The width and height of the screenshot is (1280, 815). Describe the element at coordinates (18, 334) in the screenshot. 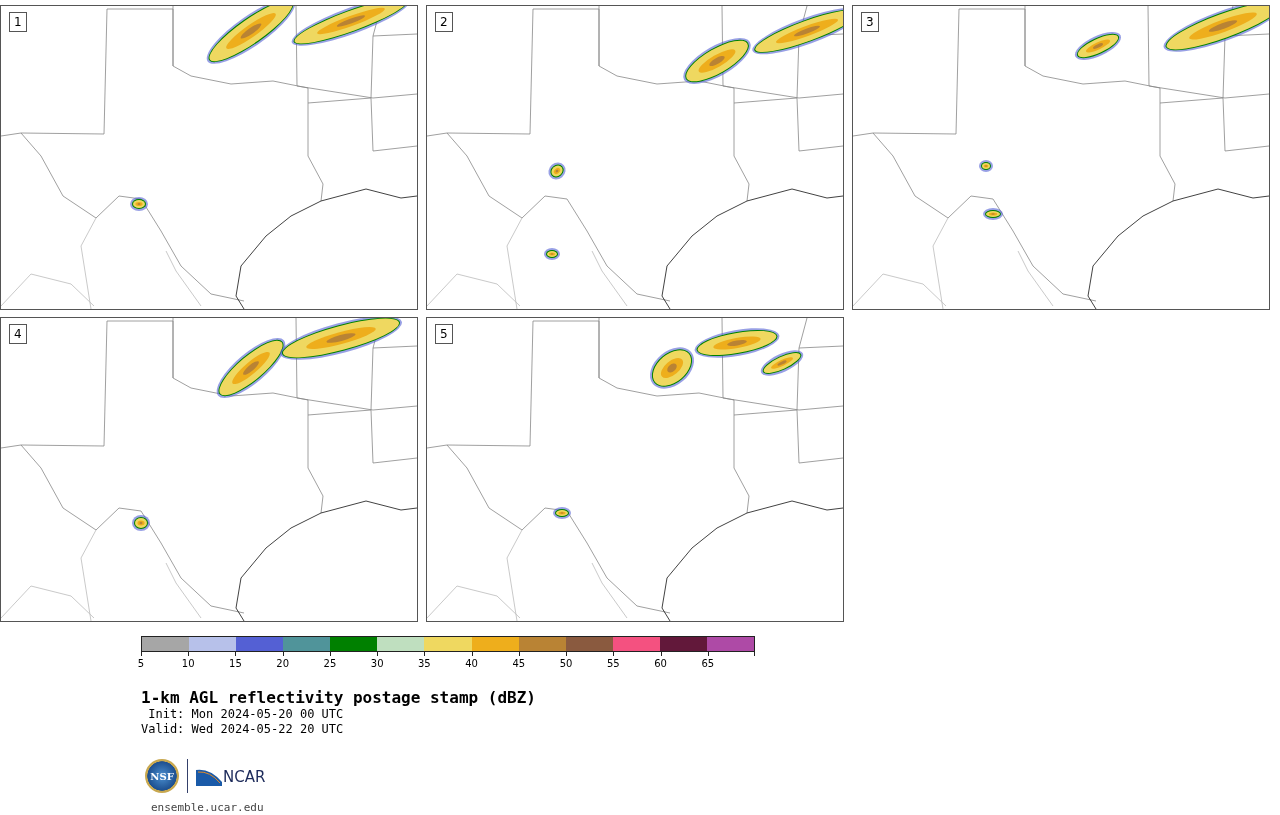

I see `panel-number: 4` at that location.